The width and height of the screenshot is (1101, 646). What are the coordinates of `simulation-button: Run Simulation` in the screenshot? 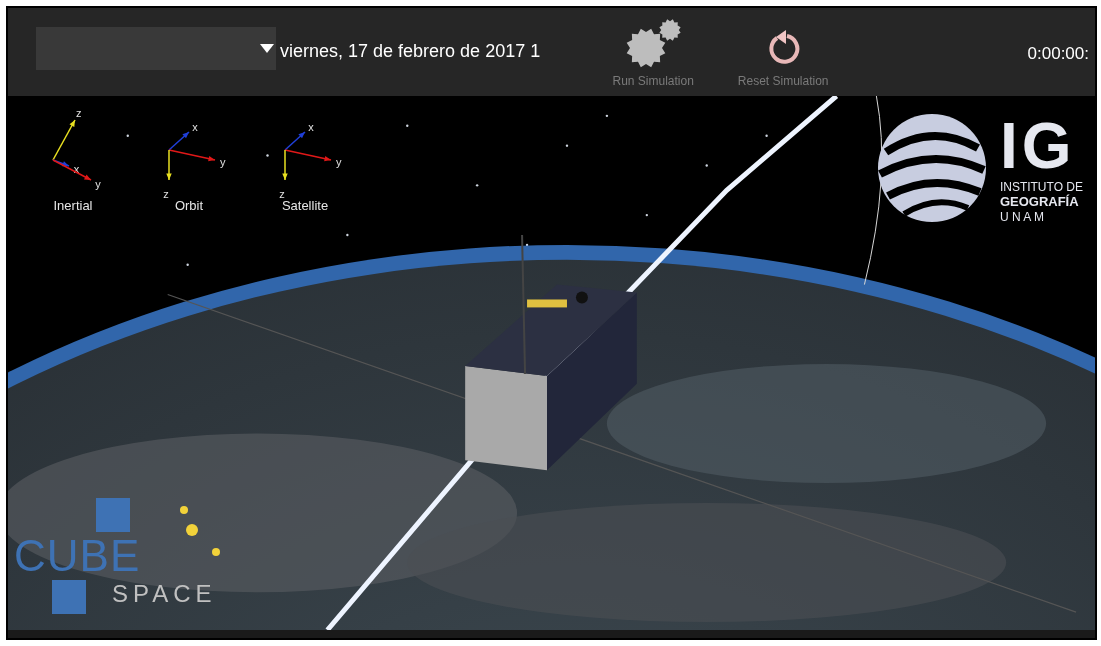 It's located at (653, 50).